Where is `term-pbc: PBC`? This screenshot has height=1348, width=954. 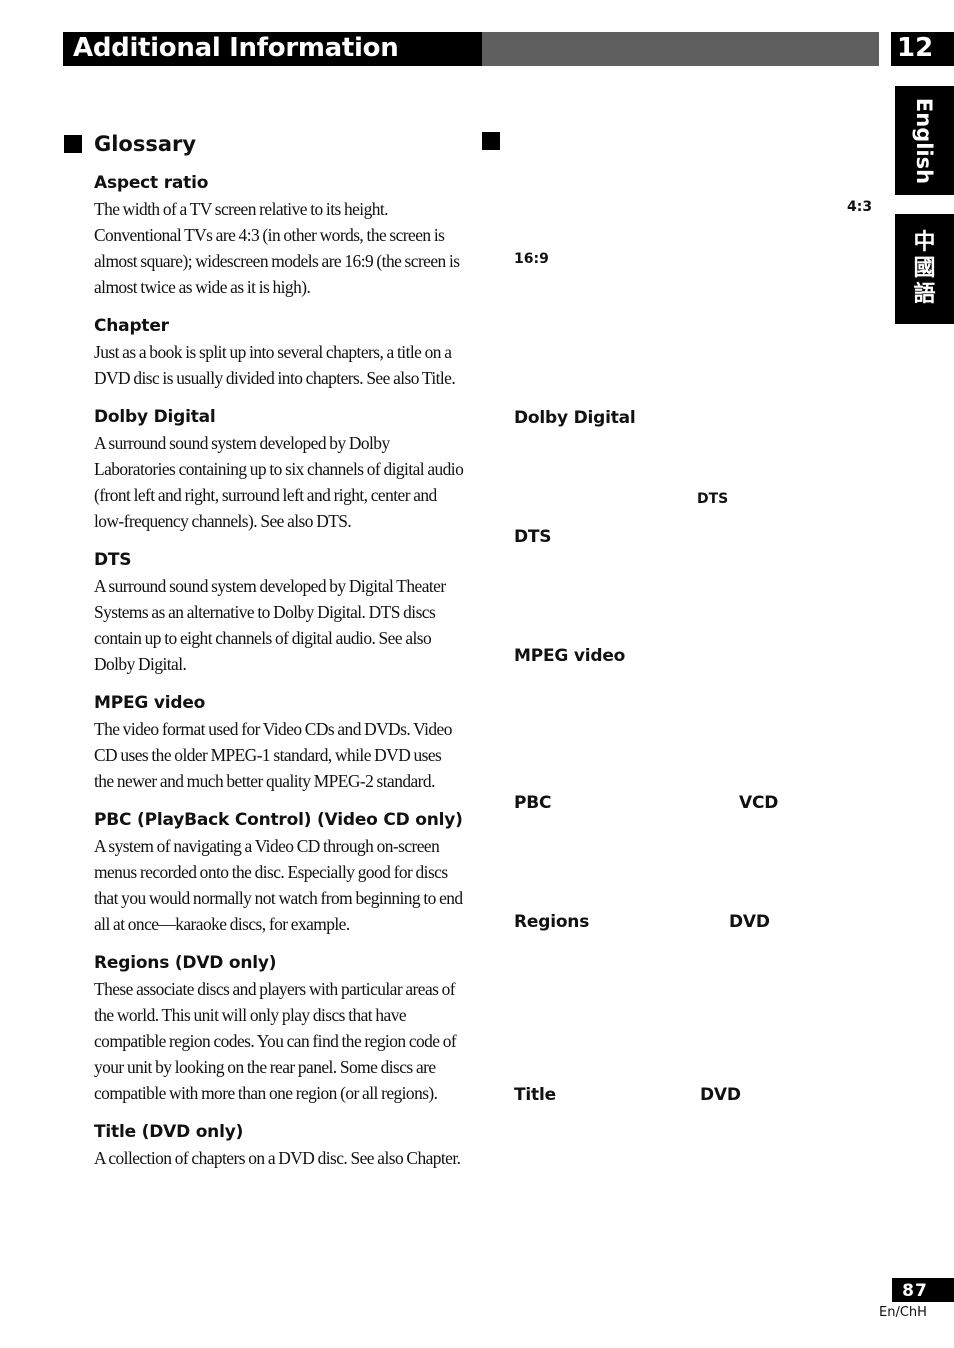
term-pbc: PBC is located at coordinates (533, 803).